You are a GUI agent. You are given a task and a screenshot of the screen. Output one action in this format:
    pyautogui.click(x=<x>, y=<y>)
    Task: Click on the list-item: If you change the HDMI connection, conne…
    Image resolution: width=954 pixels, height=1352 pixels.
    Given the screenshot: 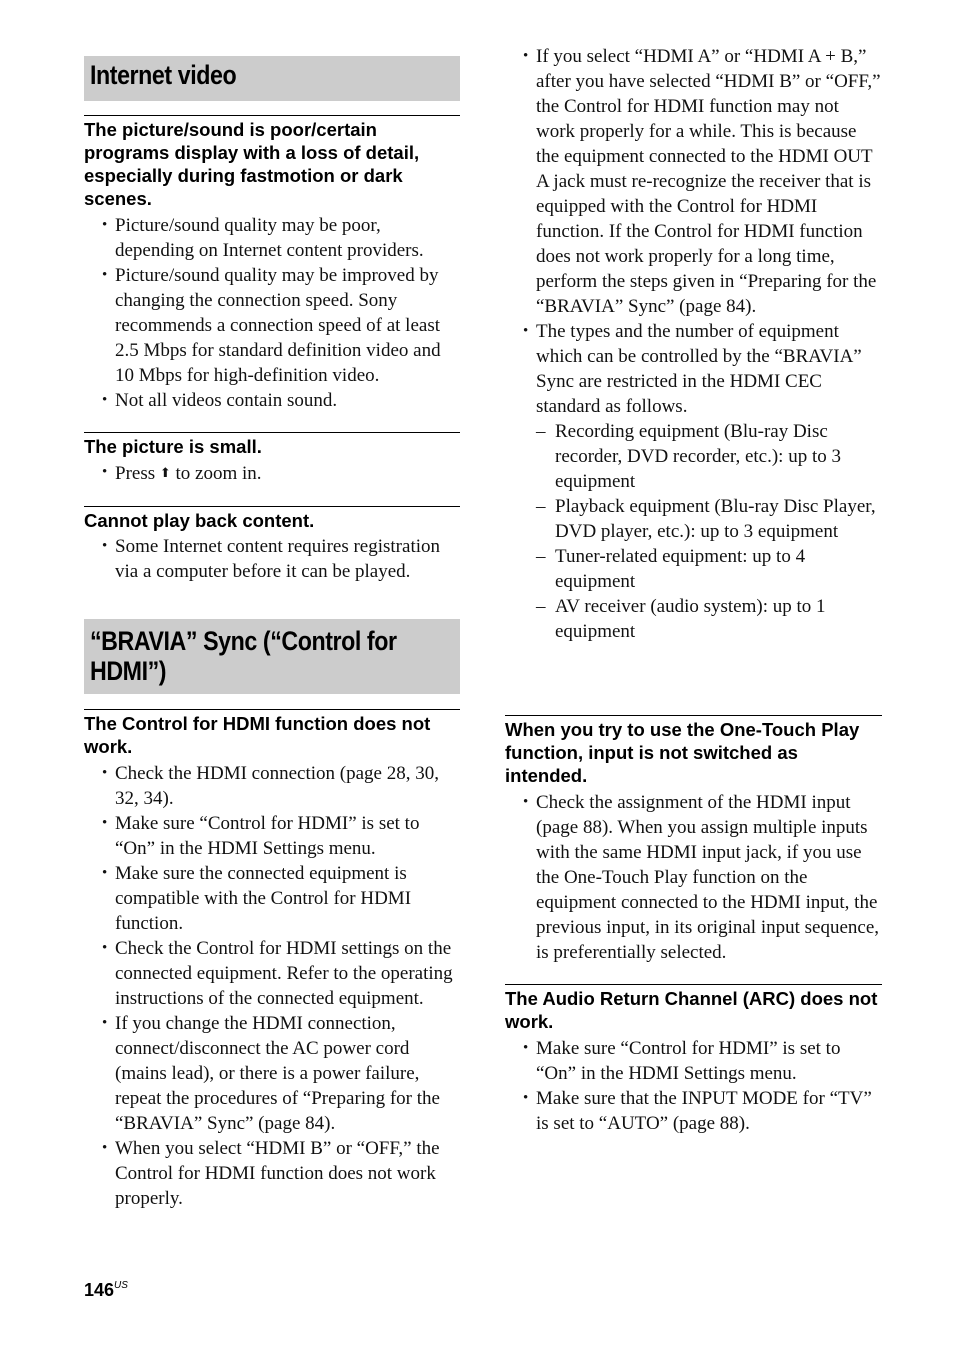 What is the action you would take?
    pyautogui.click(x=281, y=1073)
    